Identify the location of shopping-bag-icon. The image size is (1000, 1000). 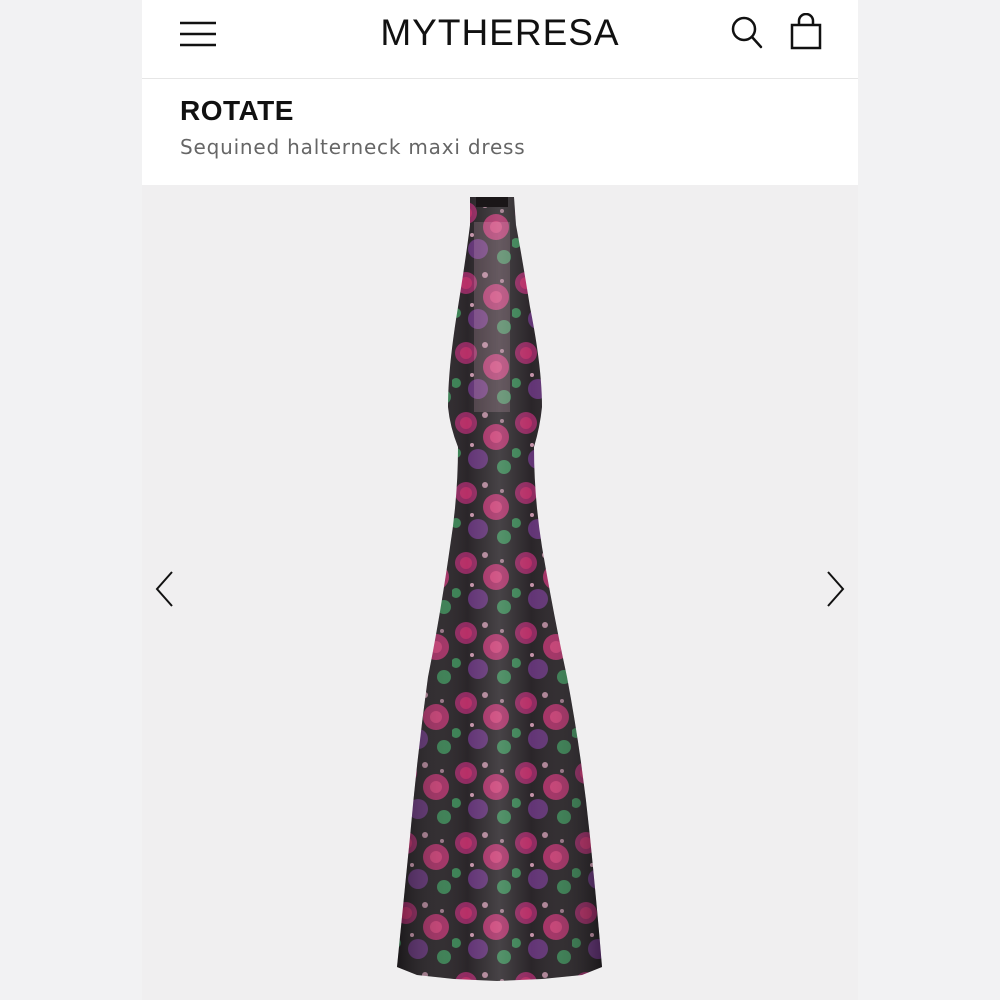
(806, 31).